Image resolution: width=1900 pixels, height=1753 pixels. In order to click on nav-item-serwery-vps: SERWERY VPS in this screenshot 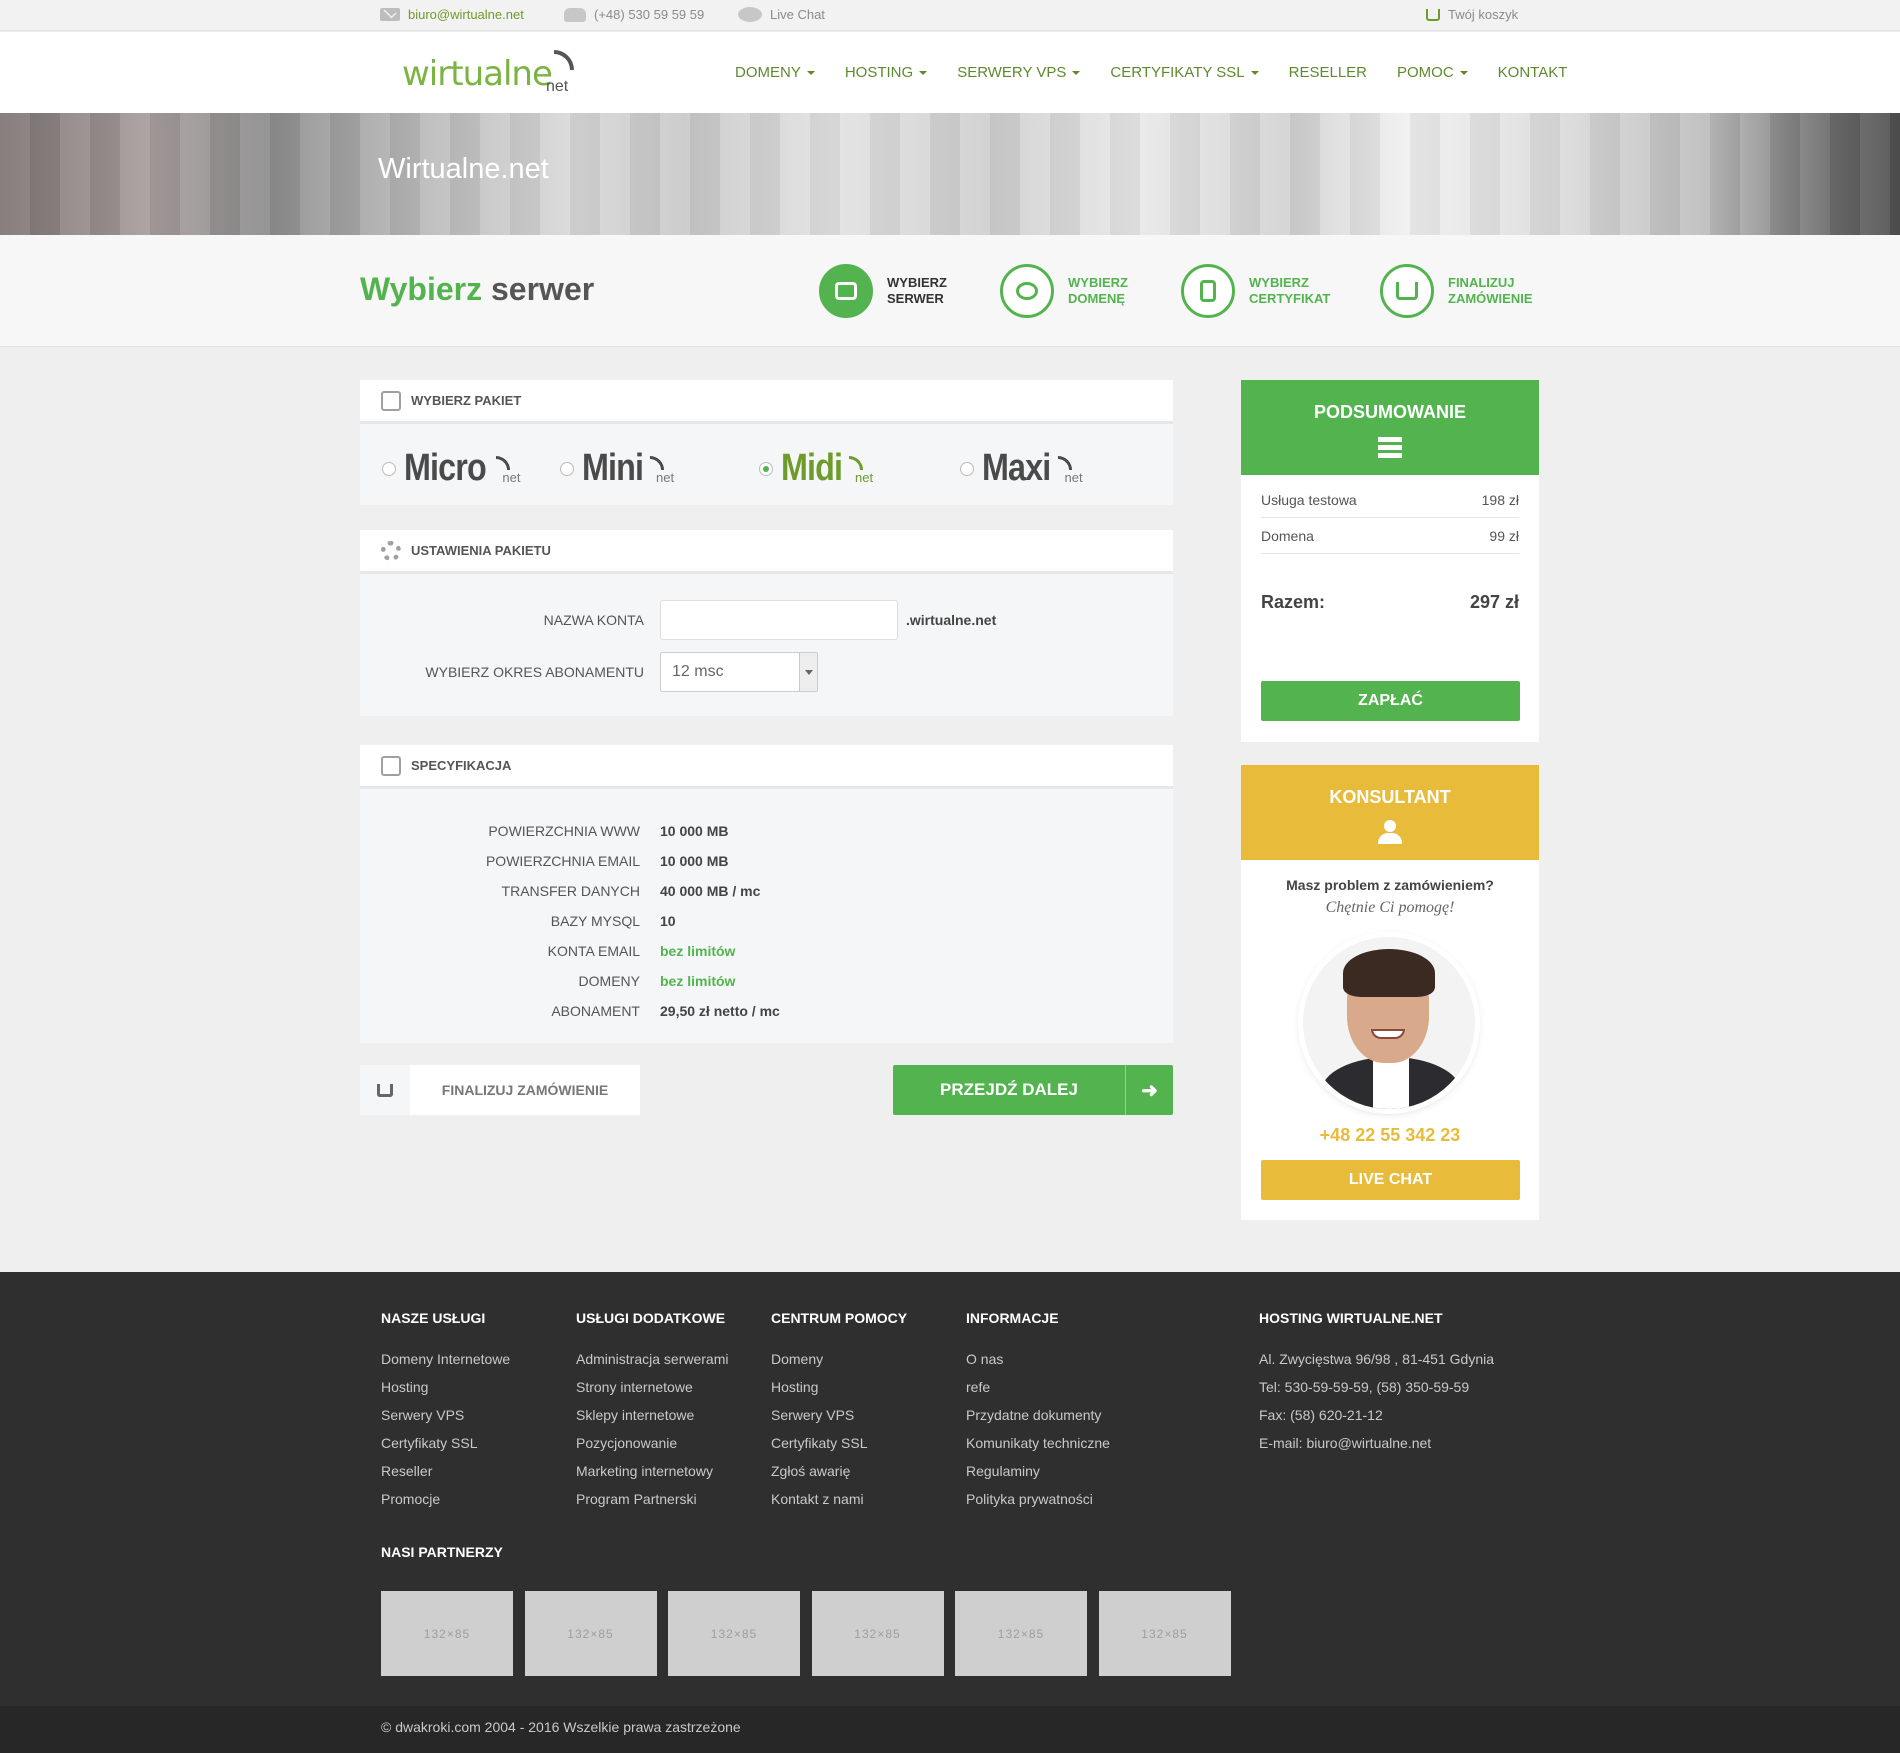, I will do `click(1018, 72)`.